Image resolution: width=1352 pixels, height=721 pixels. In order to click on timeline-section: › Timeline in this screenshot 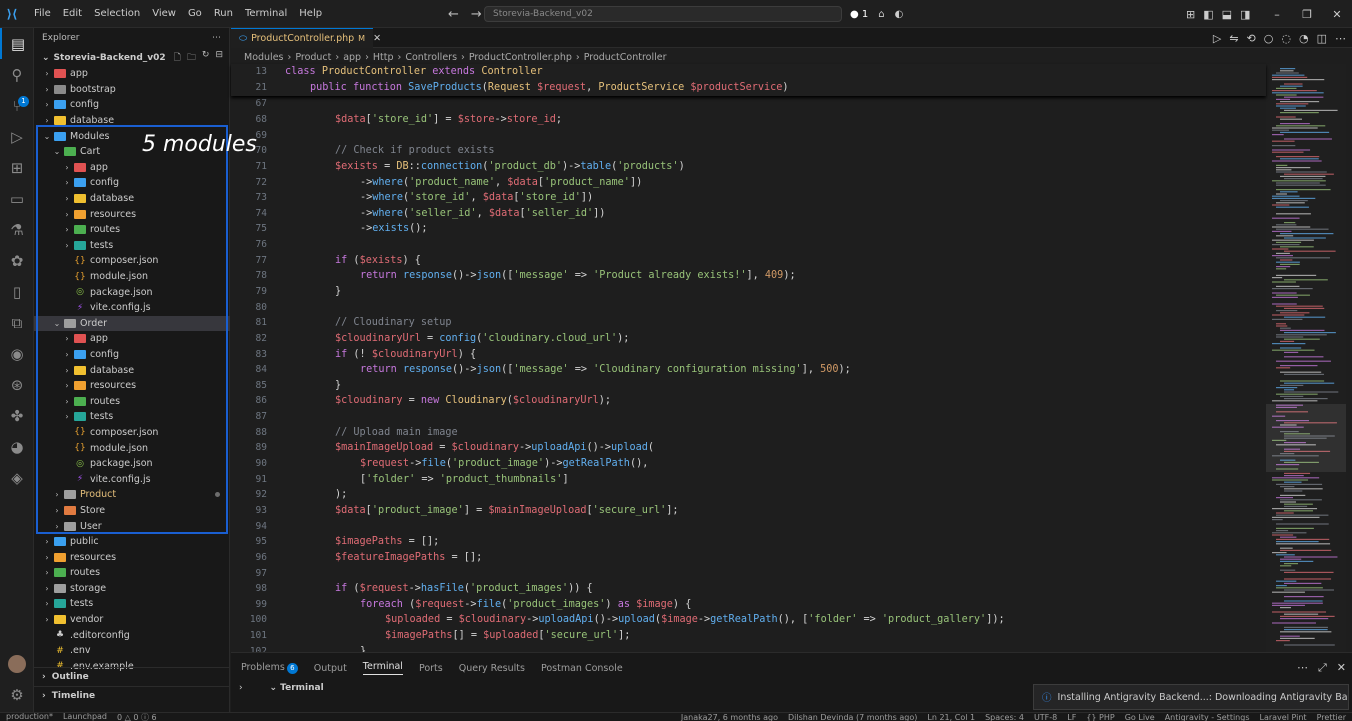, I will do `click(132, 695)`.